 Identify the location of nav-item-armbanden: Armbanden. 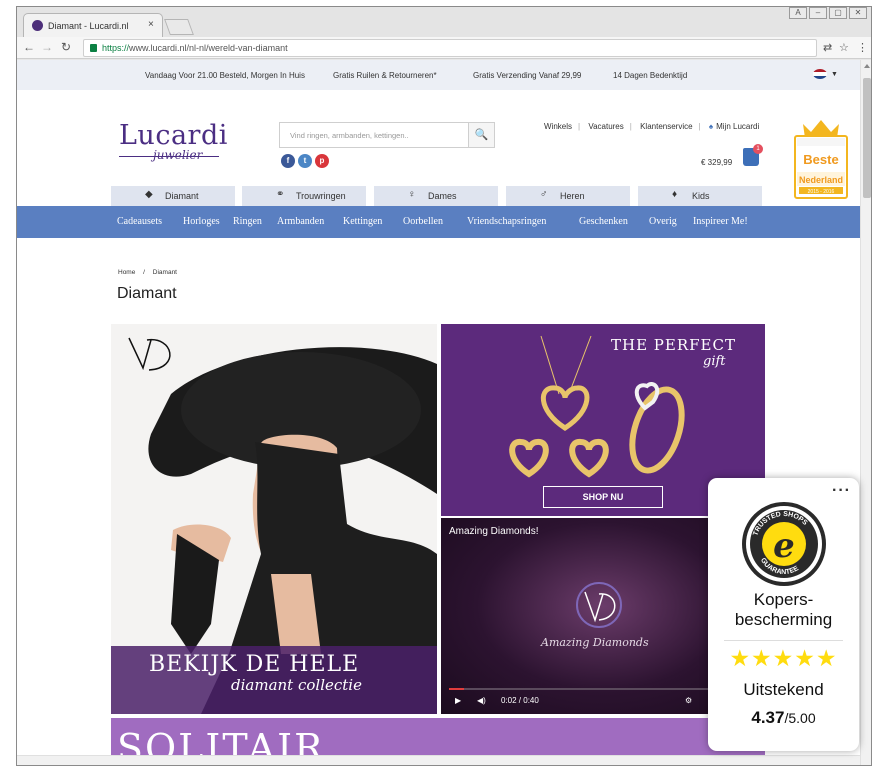
(300, 221).